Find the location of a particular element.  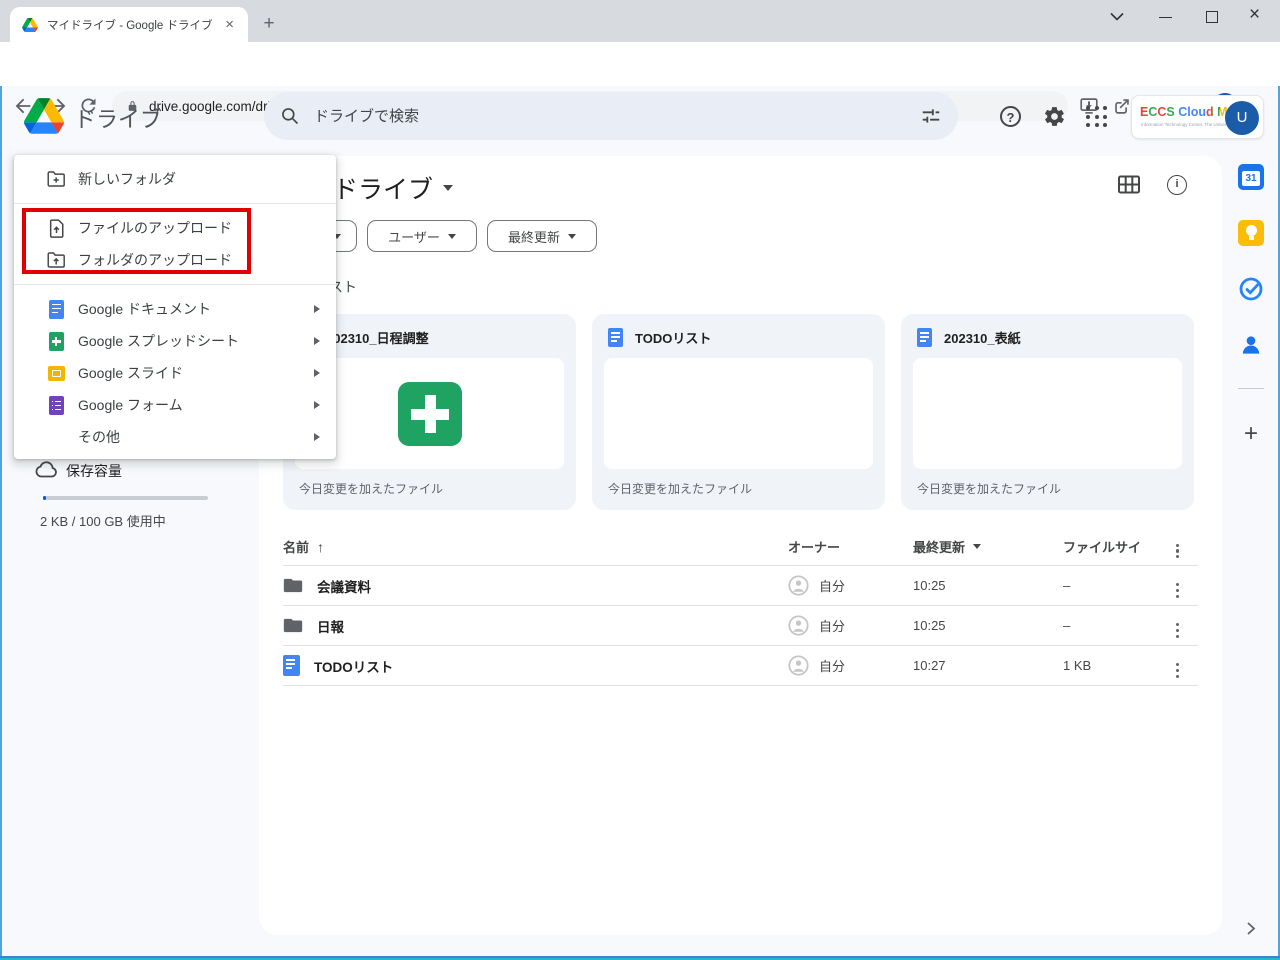

browser-tab: マイドライブ - Google ドライブ × is located at coordinates (129, 24).